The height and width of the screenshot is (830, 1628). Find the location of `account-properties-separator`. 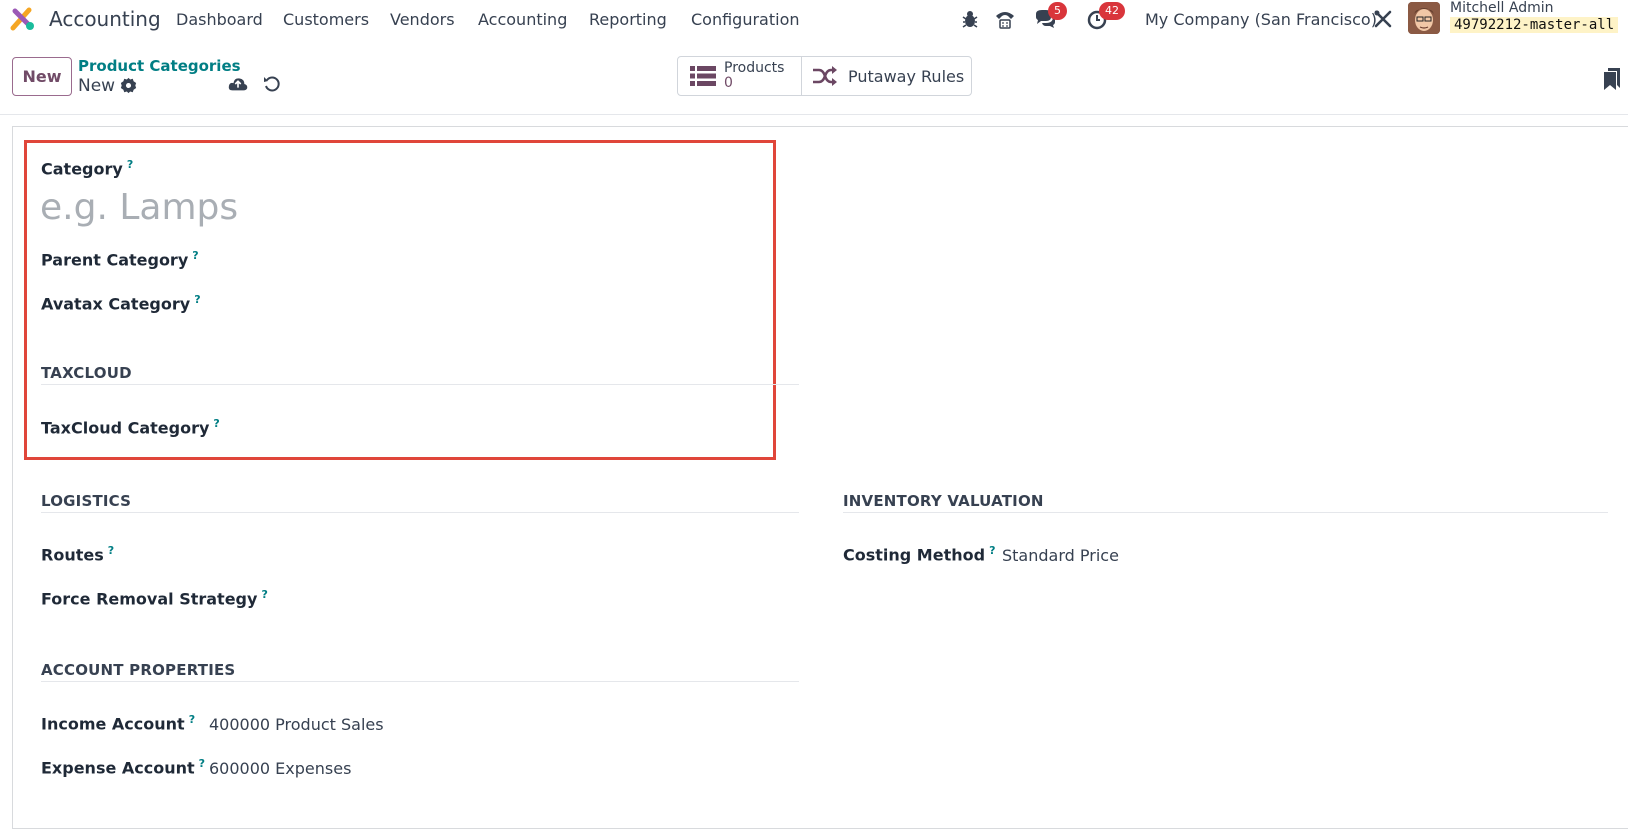

account-properties-separator is located at coordinates (420, 681).